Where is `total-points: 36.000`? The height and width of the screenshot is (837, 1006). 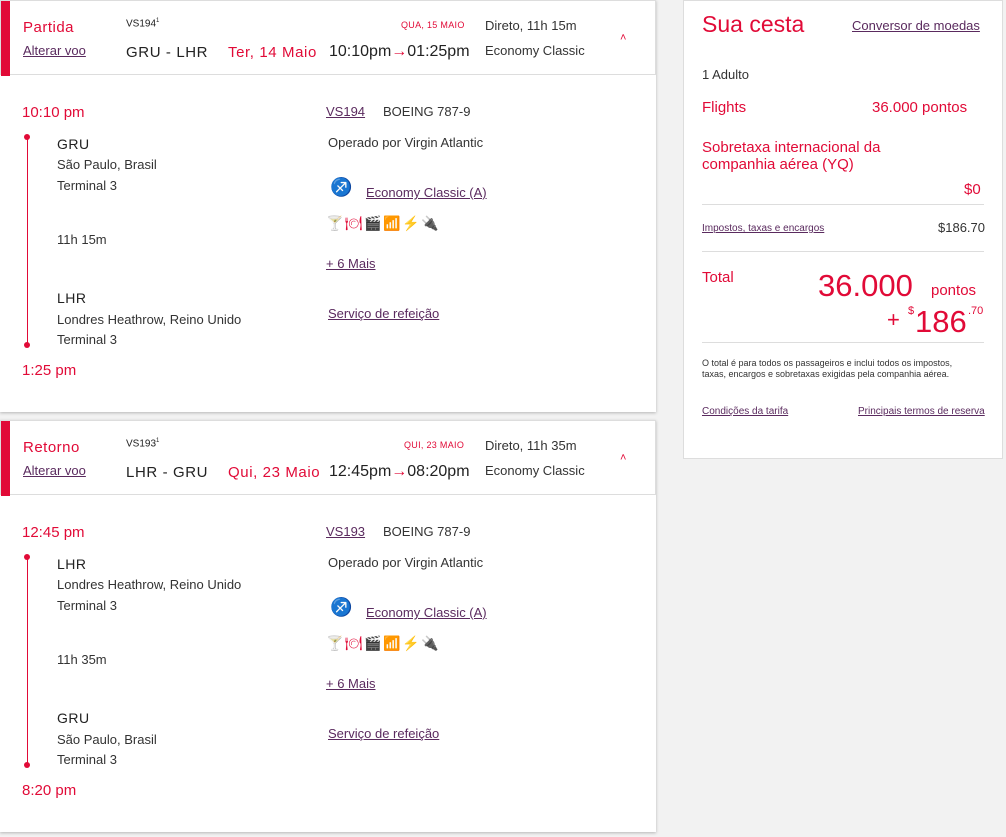
total-points: 36.000 is located at coordinates (865, 285).